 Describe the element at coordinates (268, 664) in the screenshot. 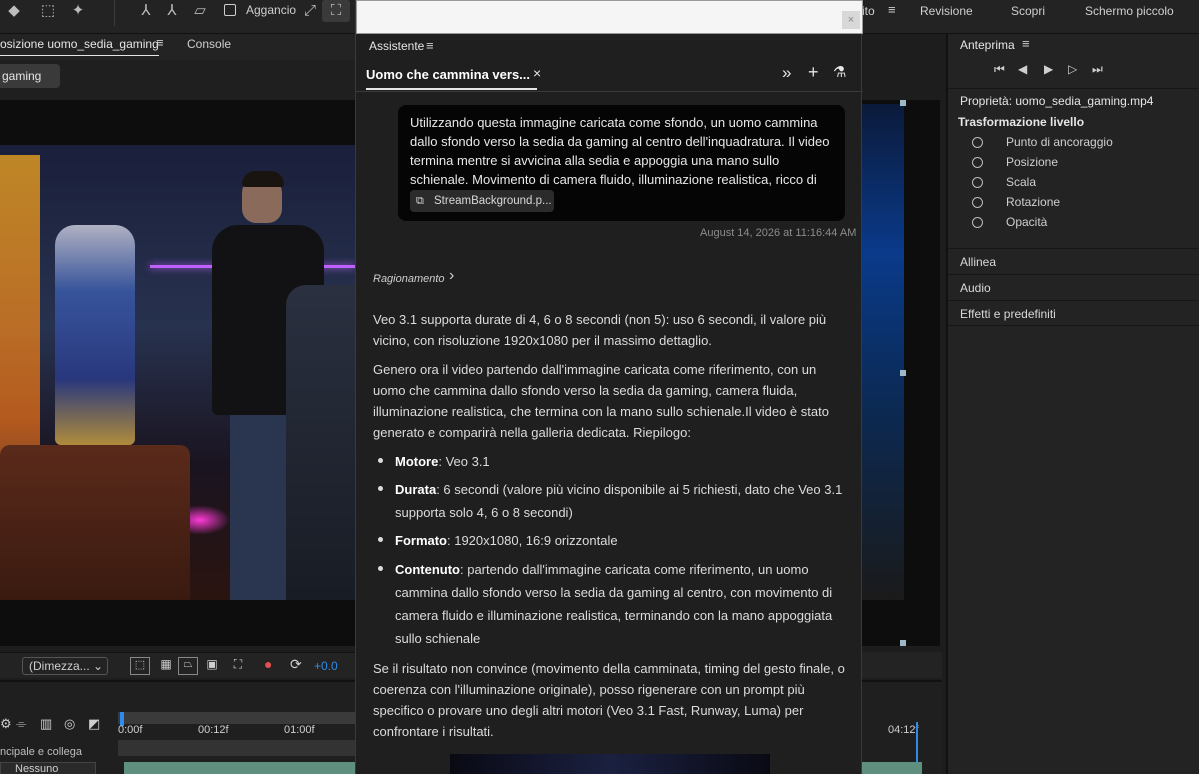

I see `channels-icon: ●` at that location.